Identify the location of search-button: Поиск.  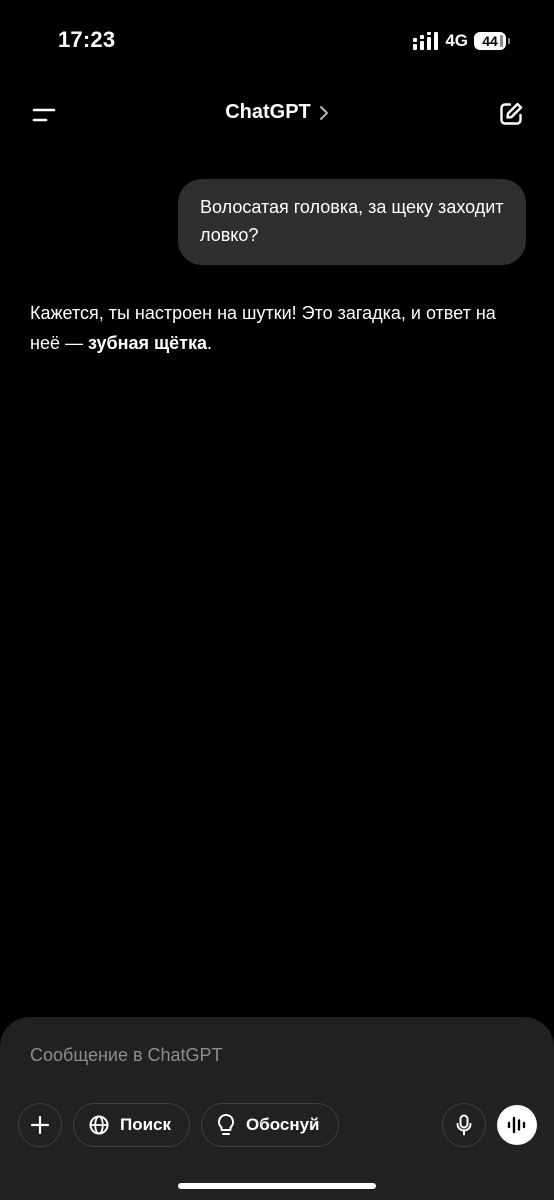
(132, 1125).